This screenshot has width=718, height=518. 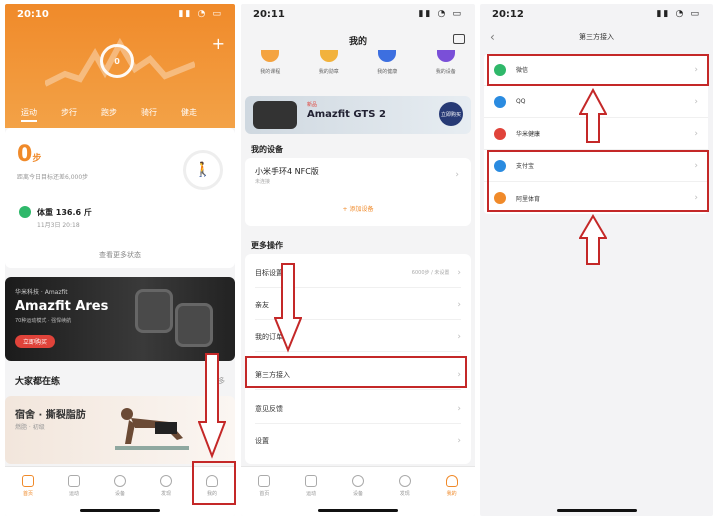 I want to click on add-device-button: + 添加设备, so click(x=358, y=208).